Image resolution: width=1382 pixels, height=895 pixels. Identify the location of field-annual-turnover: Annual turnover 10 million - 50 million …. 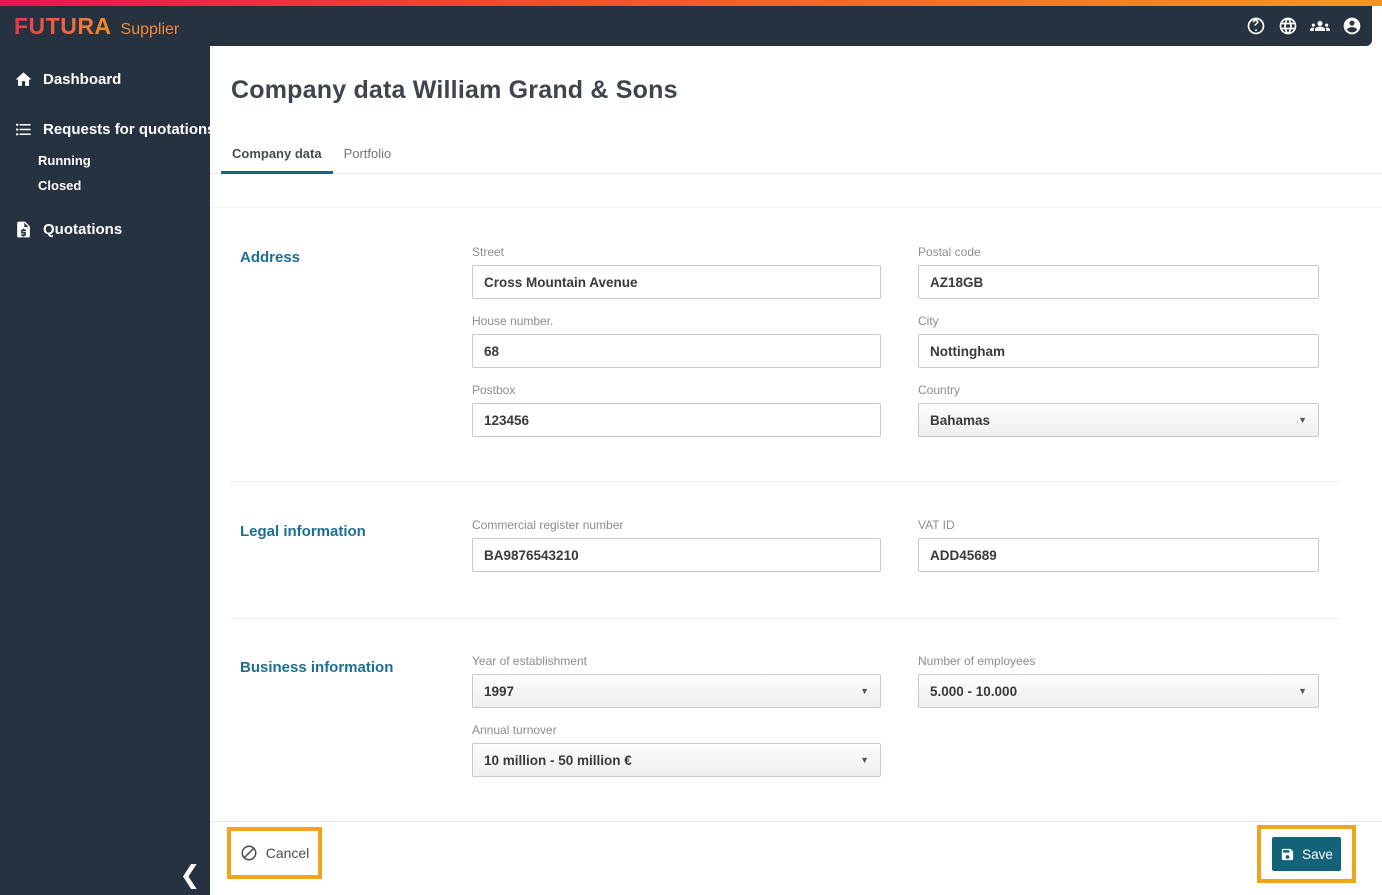
(676, 750).